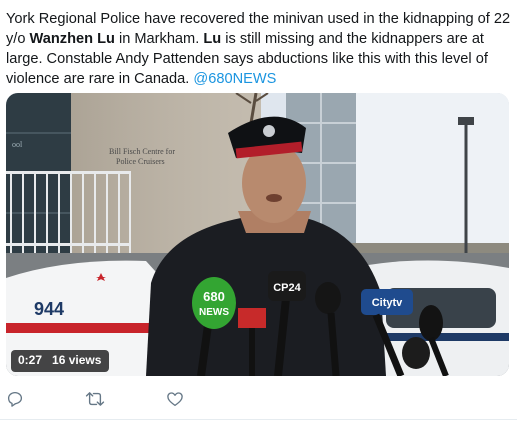 This screenshot has width=517, height=422. I want to click on bright-sky, so click(430, 178).